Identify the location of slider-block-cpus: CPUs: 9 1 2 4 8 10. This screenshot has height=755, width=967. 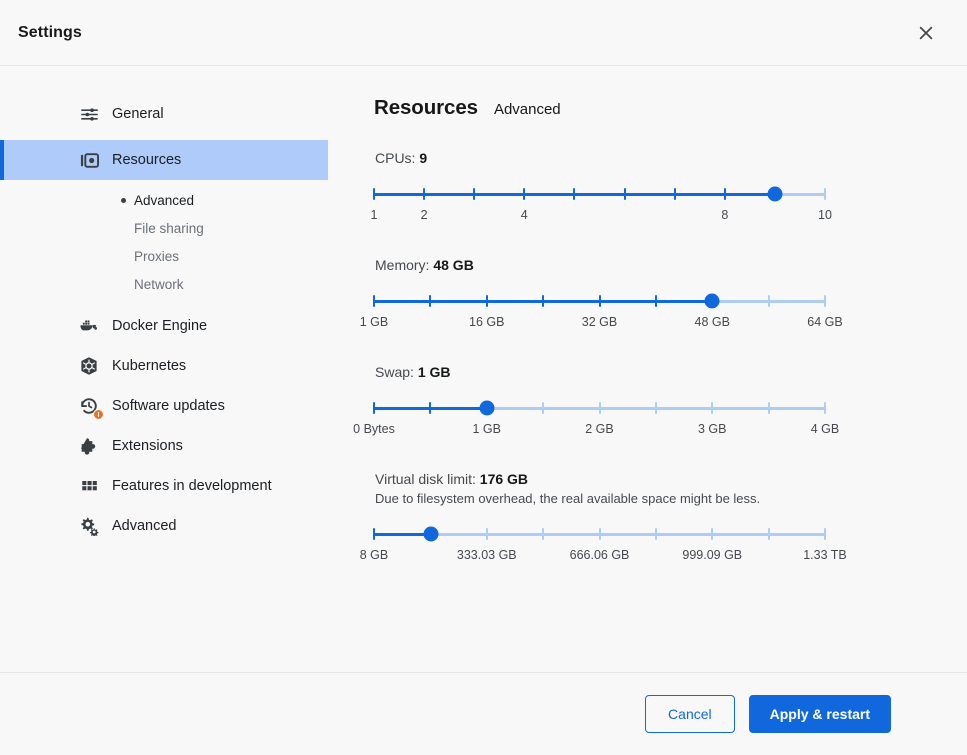
(668, 189).